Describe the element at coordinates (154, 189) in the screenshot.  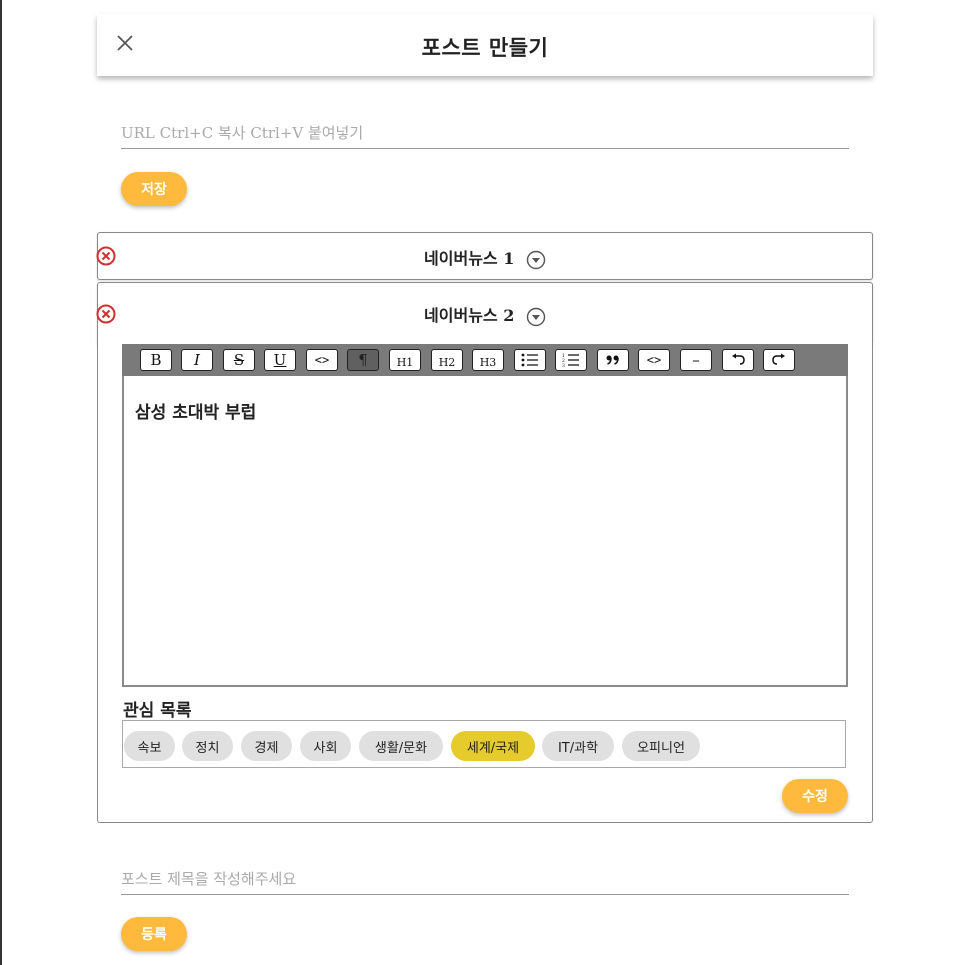
I see `save-button: 저장` at that location.